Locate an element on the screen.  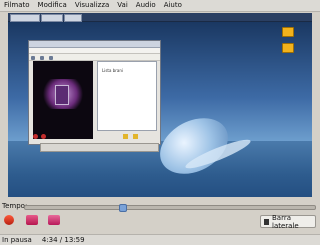
volume-icon is located at coordinates (9, 220).